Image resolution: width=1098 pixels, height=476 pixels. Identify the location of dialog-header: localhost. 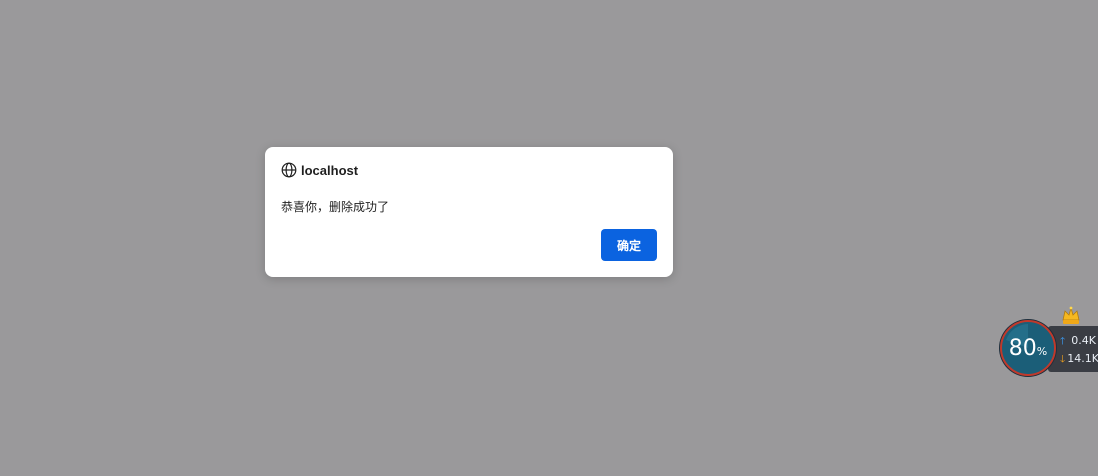
(319, 170).